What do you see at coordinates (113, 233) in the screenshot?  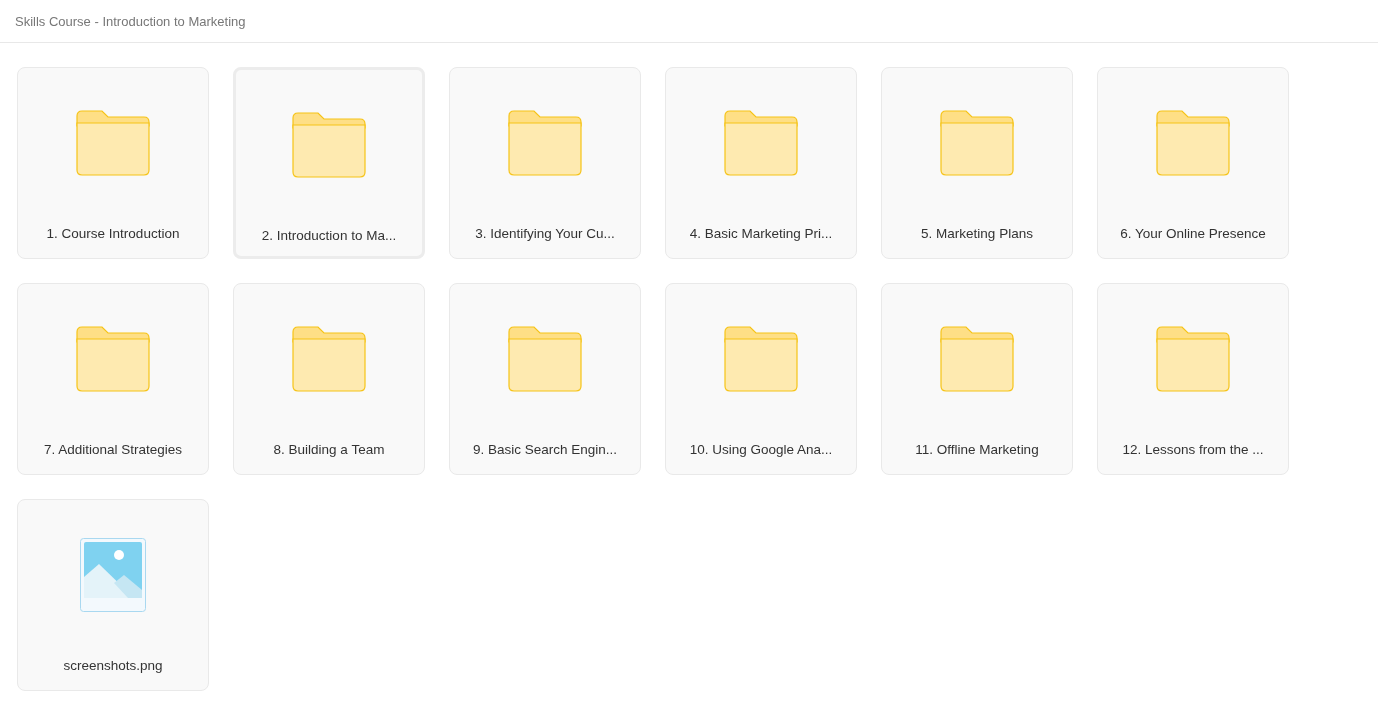 I see `file-name: 1. Course Introduction` at bounding box center [113, 233].